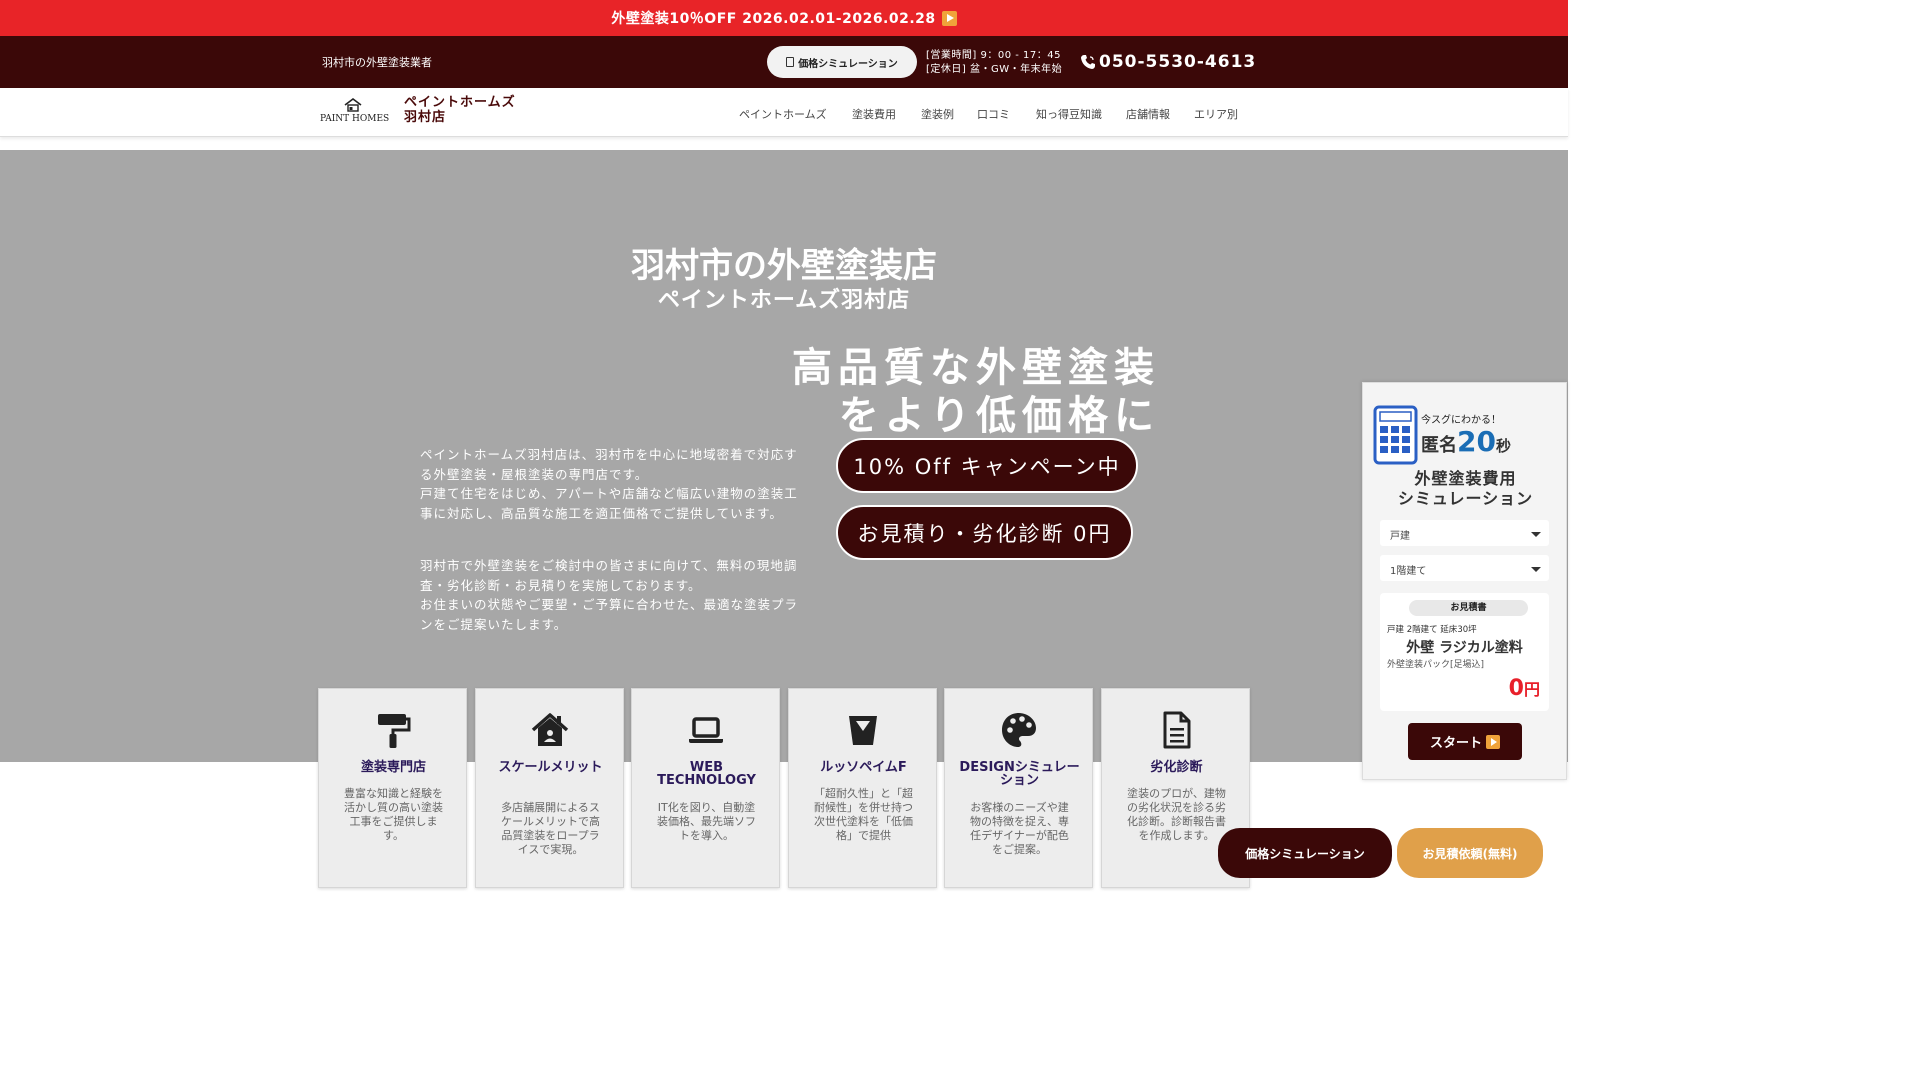 Image resolution: width=1920 pixels, height=1080 pixels. Describe the element at coordinates (1069, 114) in the screenshot. I see `menu-item-tips: 知っ得豆知識` at that location.